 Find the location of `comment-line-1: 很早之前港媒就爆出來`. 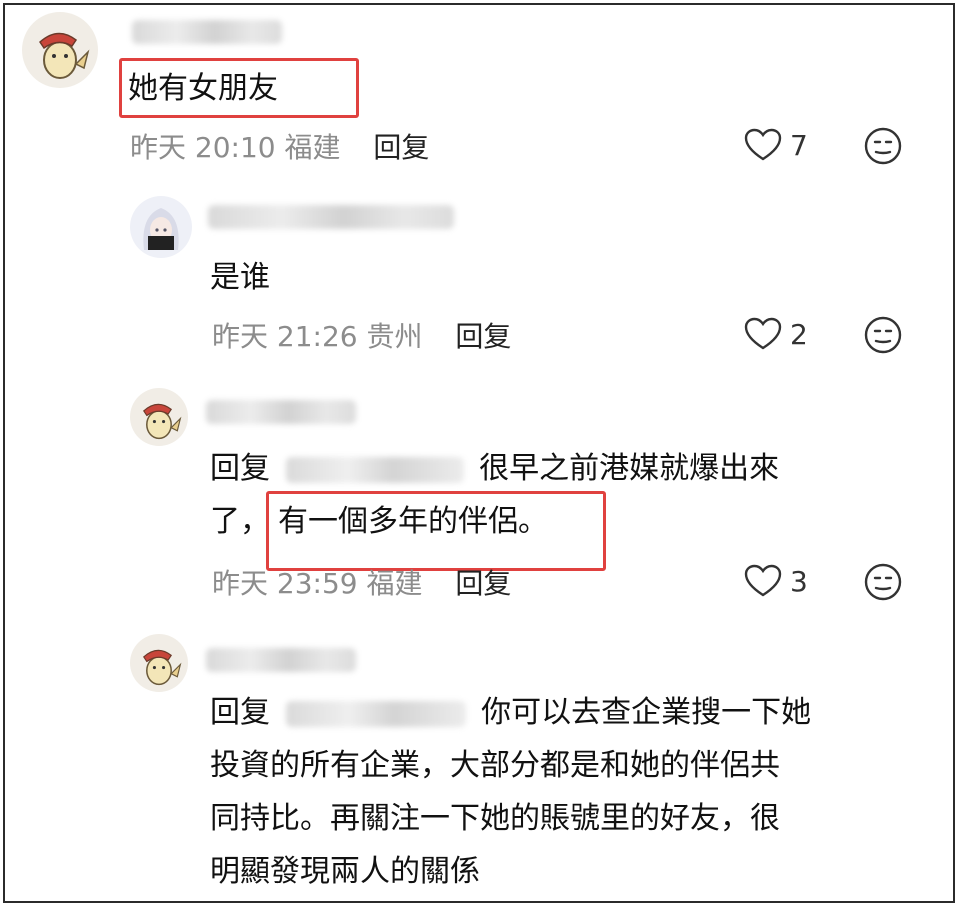

comment-line-1: 很早之前港媒就爆出來 is located at coordinates (629, 468).